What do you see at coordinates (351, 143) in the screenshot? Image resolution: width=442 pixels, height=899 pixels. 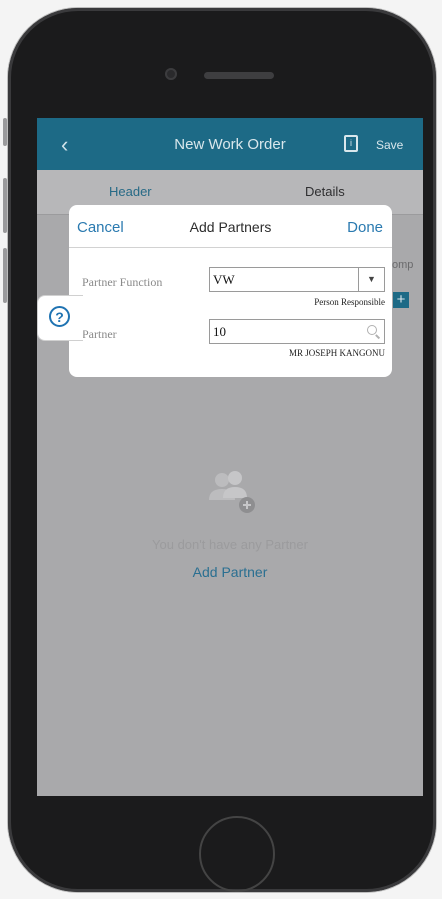 I see `document-icon: i` at bounding box center [351, 143].